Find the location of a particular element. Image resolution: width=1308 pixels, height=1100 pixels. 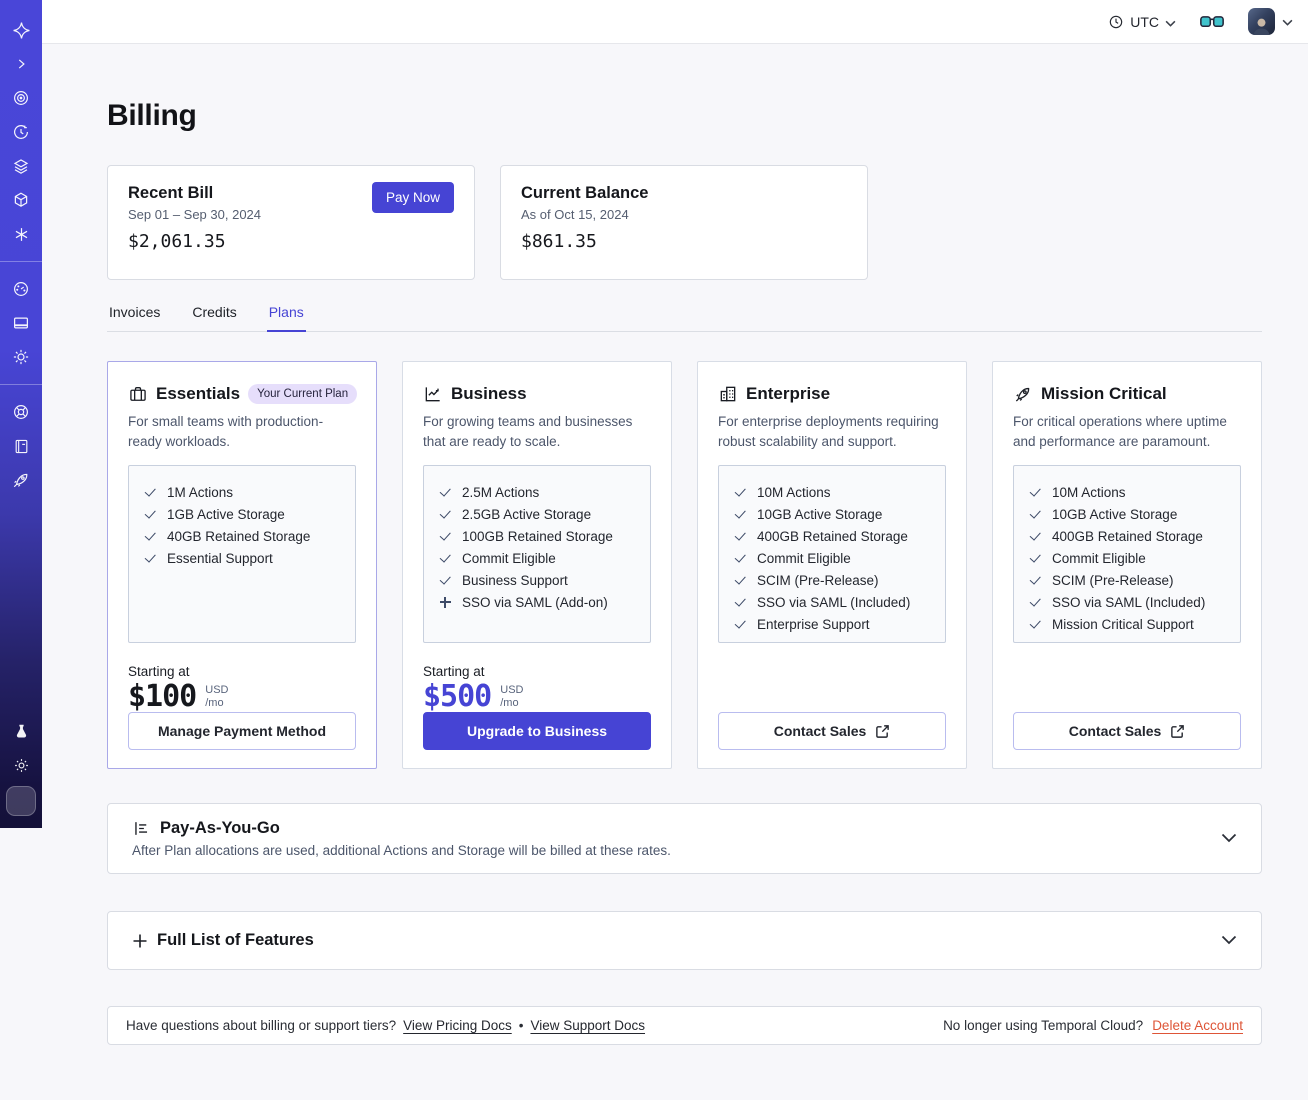

sidebar is located at coordinates (21, 414).